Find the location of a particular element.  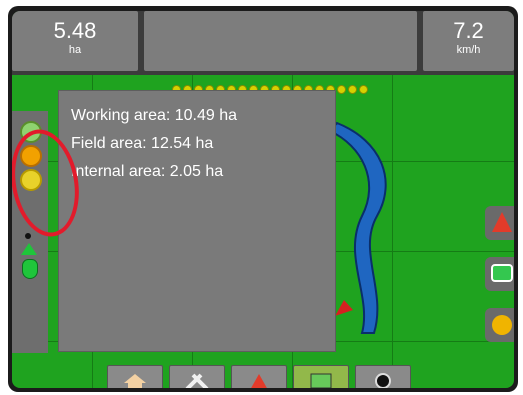

alert-icon is located at coordinates (259, 381).